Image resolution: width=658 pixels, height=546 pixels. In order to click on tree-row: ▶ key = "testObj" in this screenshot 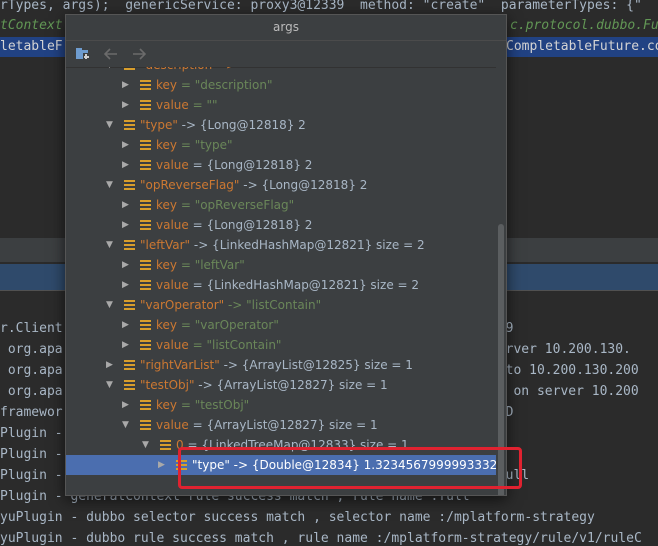, I will do `click(281, 405)`.